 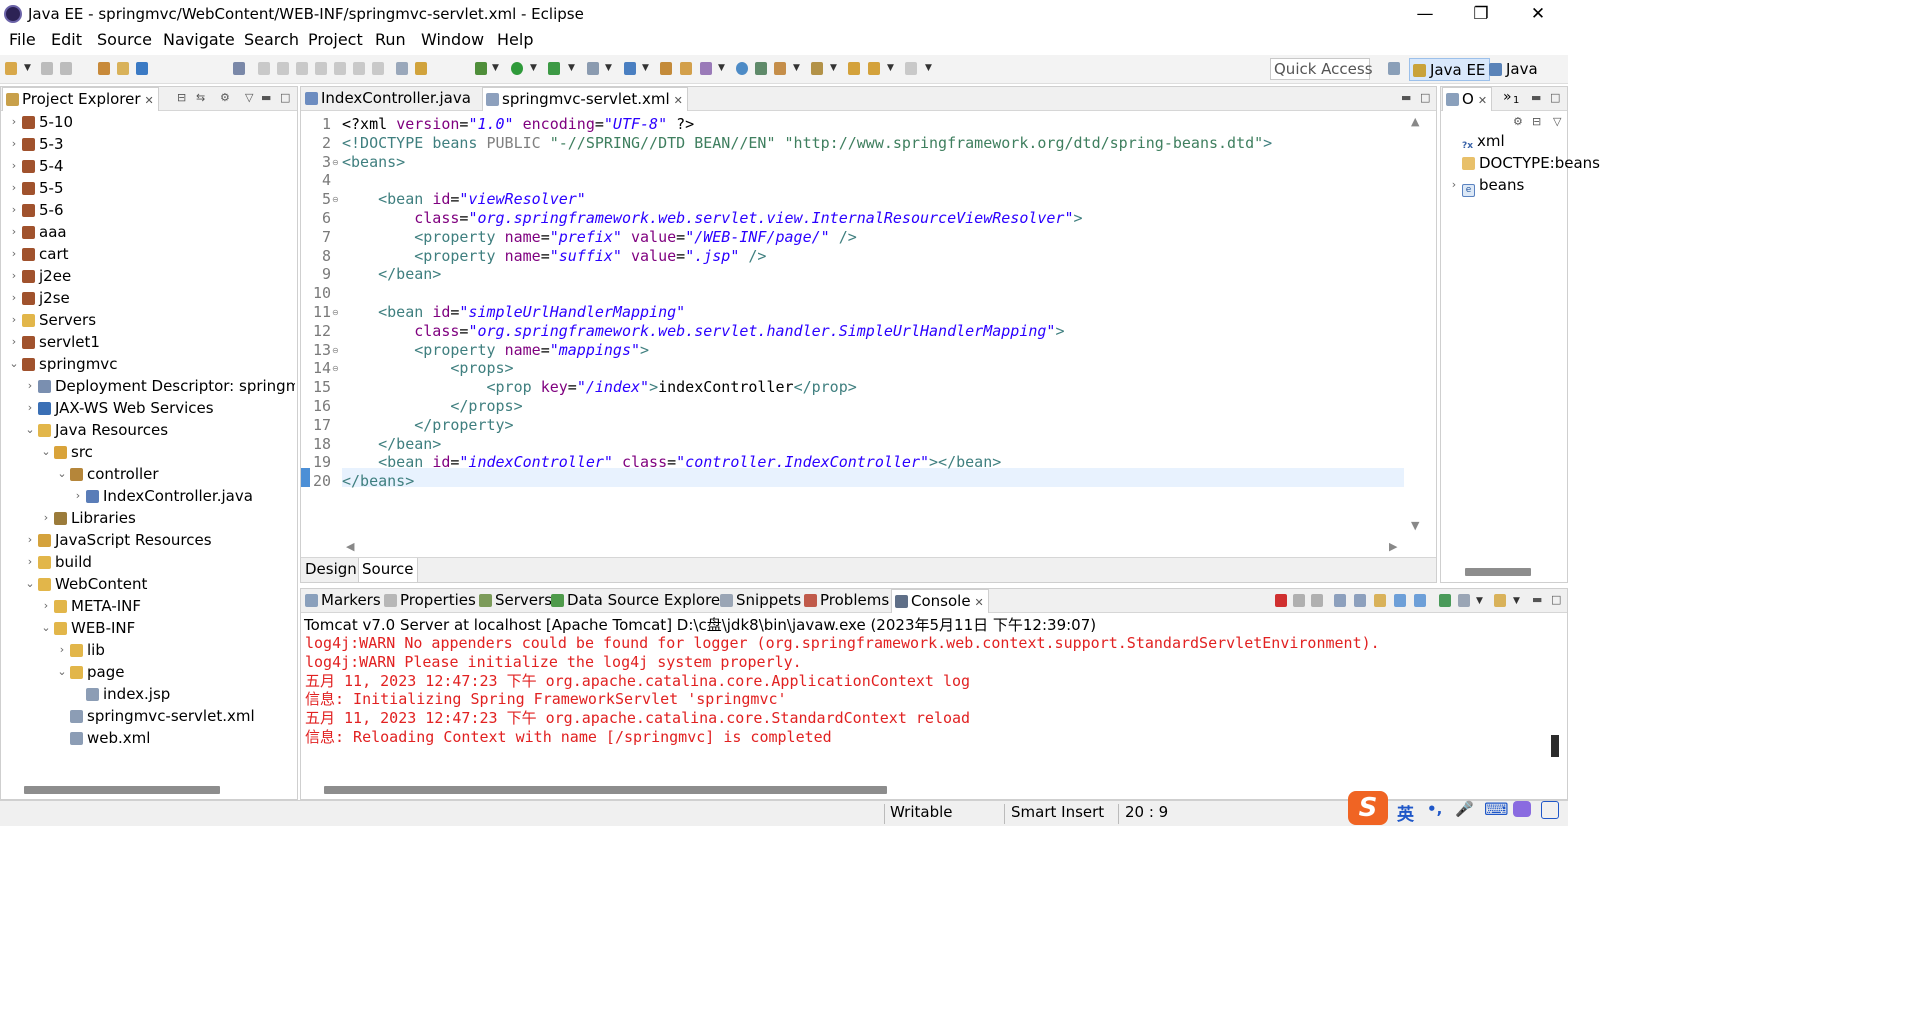 What do you see at coordinates (452, 39) in the screenshot?
I see `menu-window: Window` at bounding box center [452, 39].